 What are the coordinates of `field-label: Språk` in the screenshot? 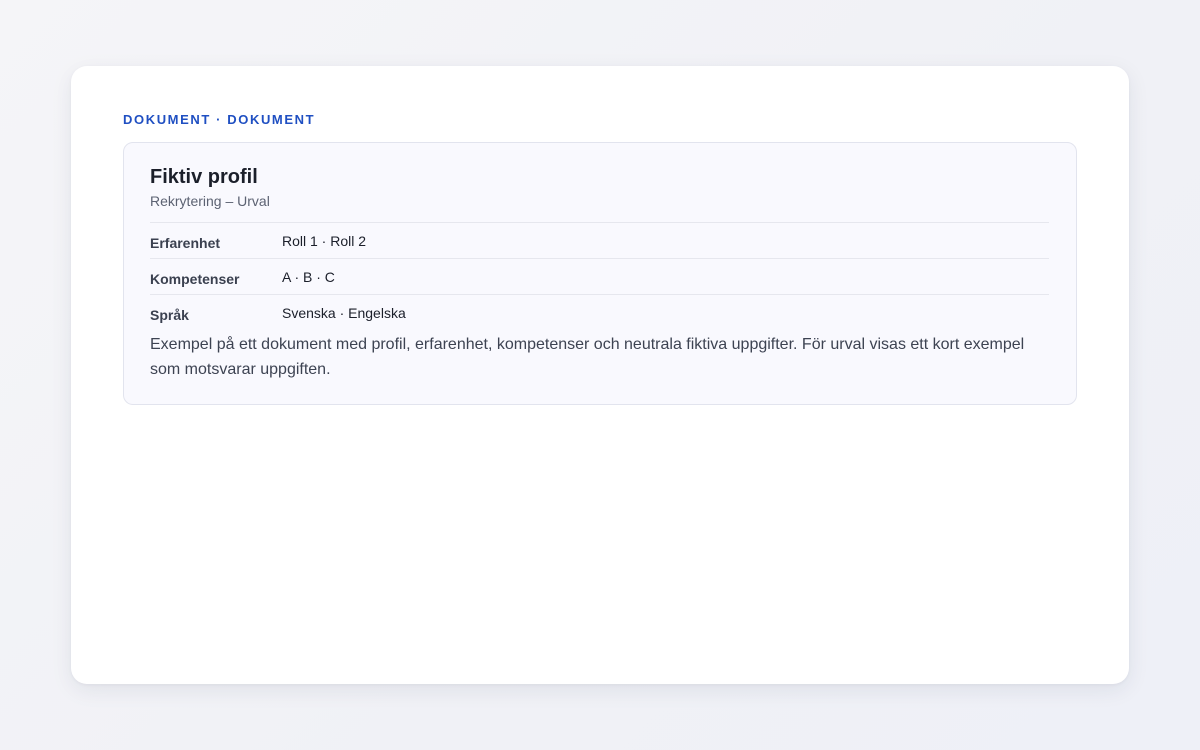 It's located at (169, 314).